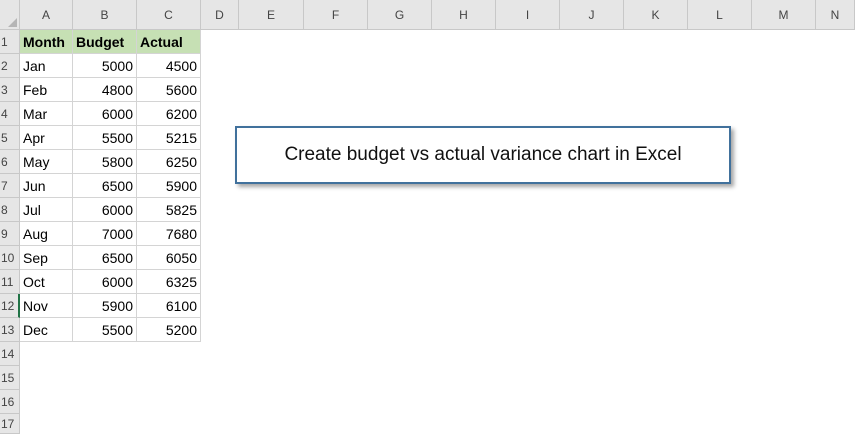 This screenshot has height=434, width=855. What do you see at coordinates (10, 354) in the screenshot?
I see `row-header-14: 14` at bounding box center [10, 354].